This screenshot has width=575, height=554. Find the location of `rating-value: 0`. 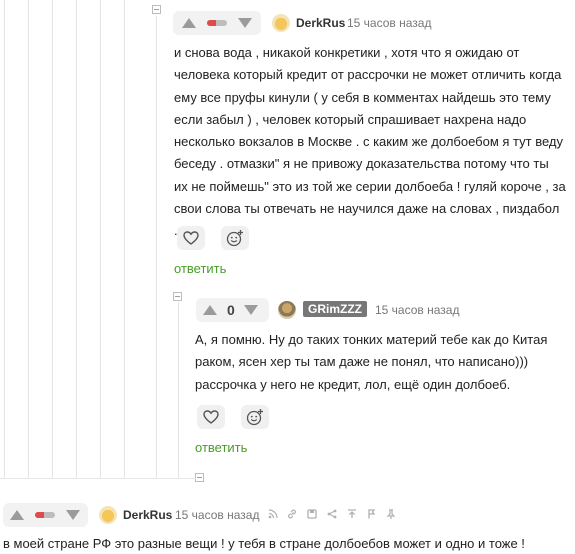

rating-value: 0 is located at coordinates (231, 310).